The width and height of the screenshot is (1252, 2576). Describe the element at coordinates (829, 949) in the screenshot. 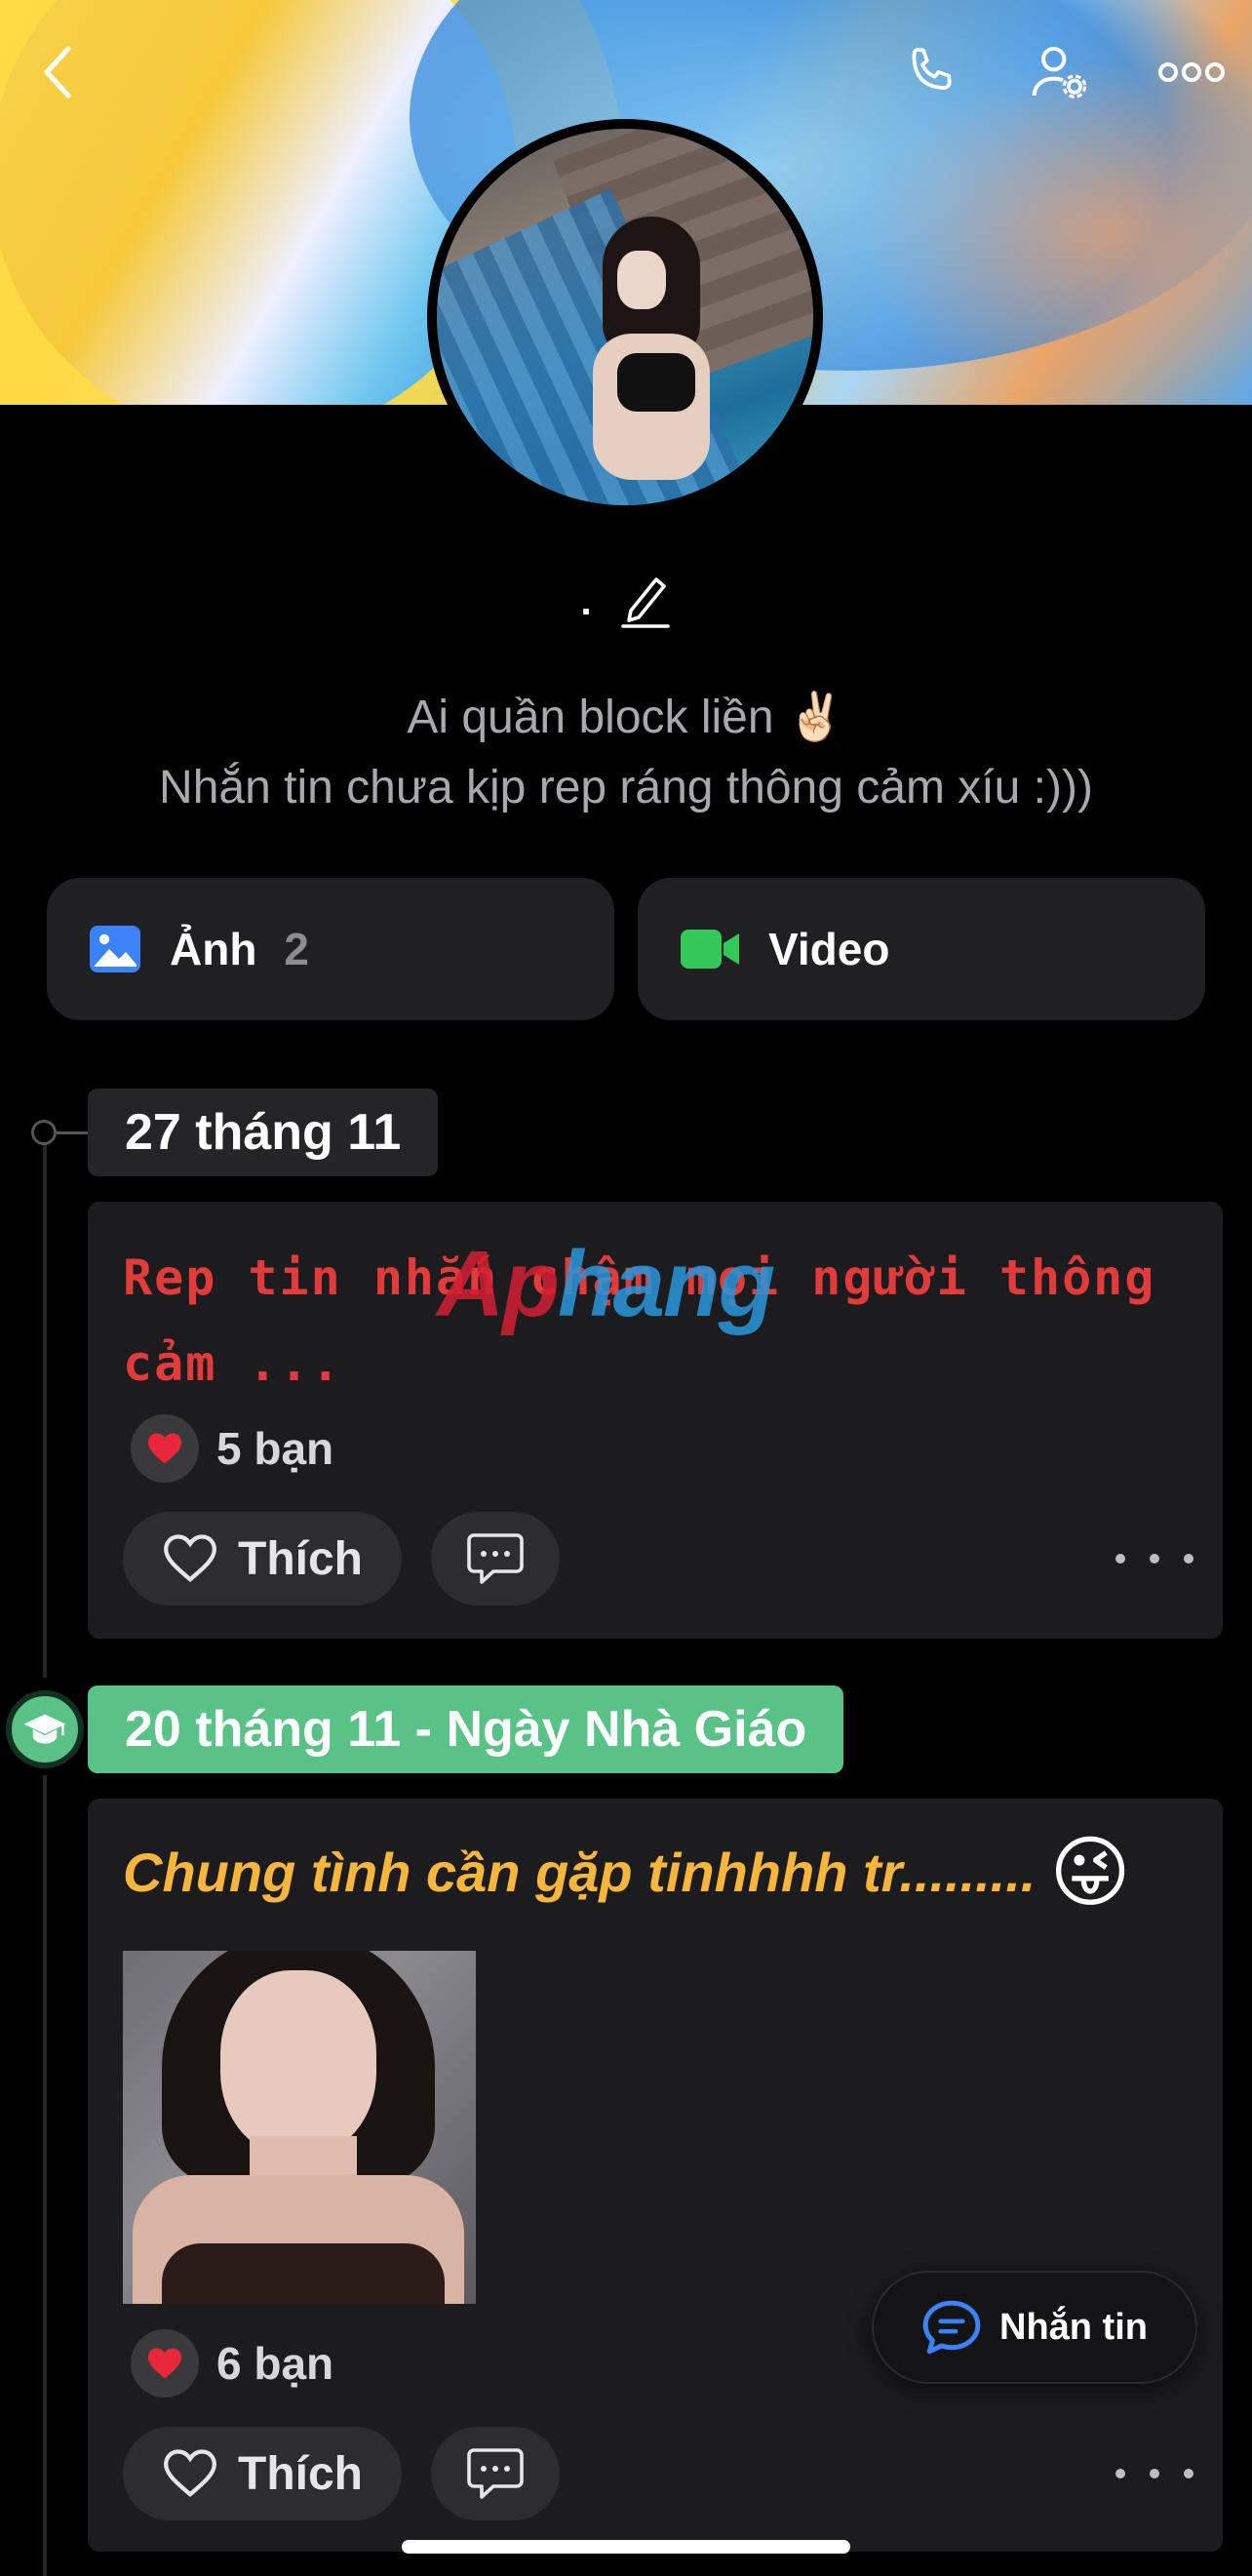

I see `videos-label: Video` at that location.